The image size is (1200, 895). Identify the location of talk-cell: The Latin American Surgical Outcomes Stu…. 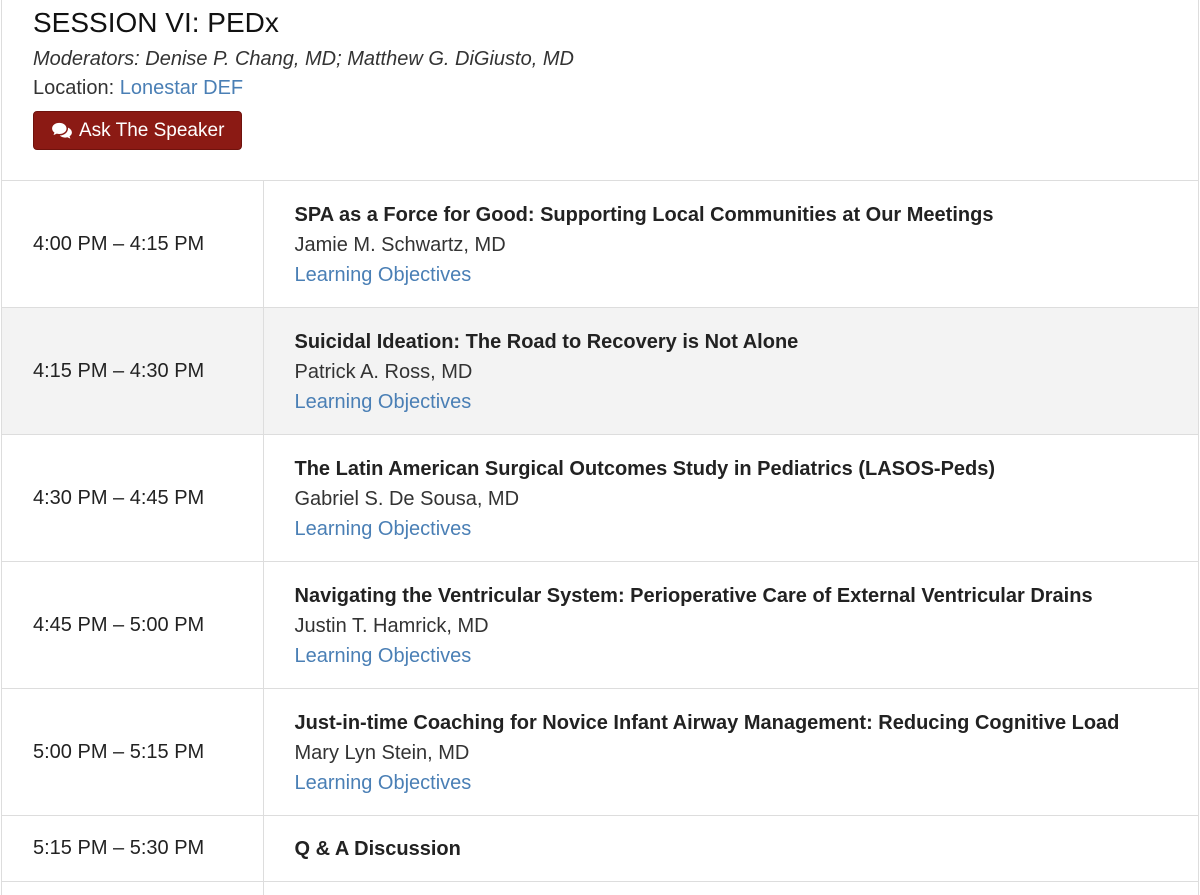
(730, 498).